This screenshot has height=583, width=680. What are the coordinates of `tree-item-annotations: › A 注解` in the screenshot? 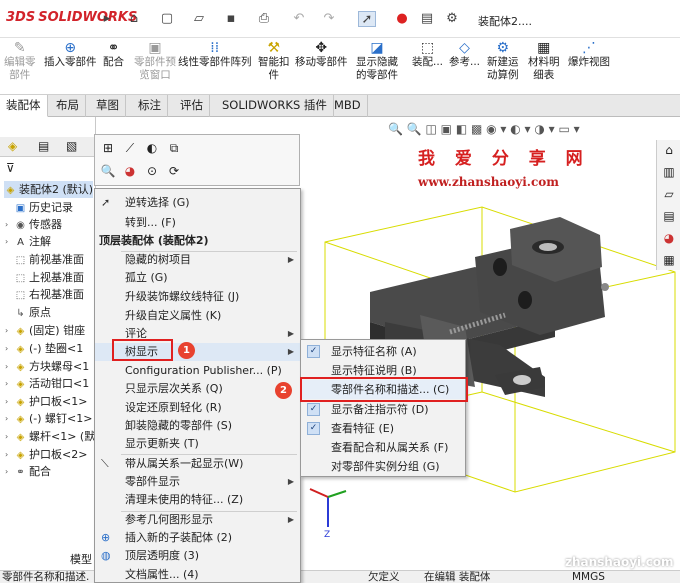 It's located at (28, 241).